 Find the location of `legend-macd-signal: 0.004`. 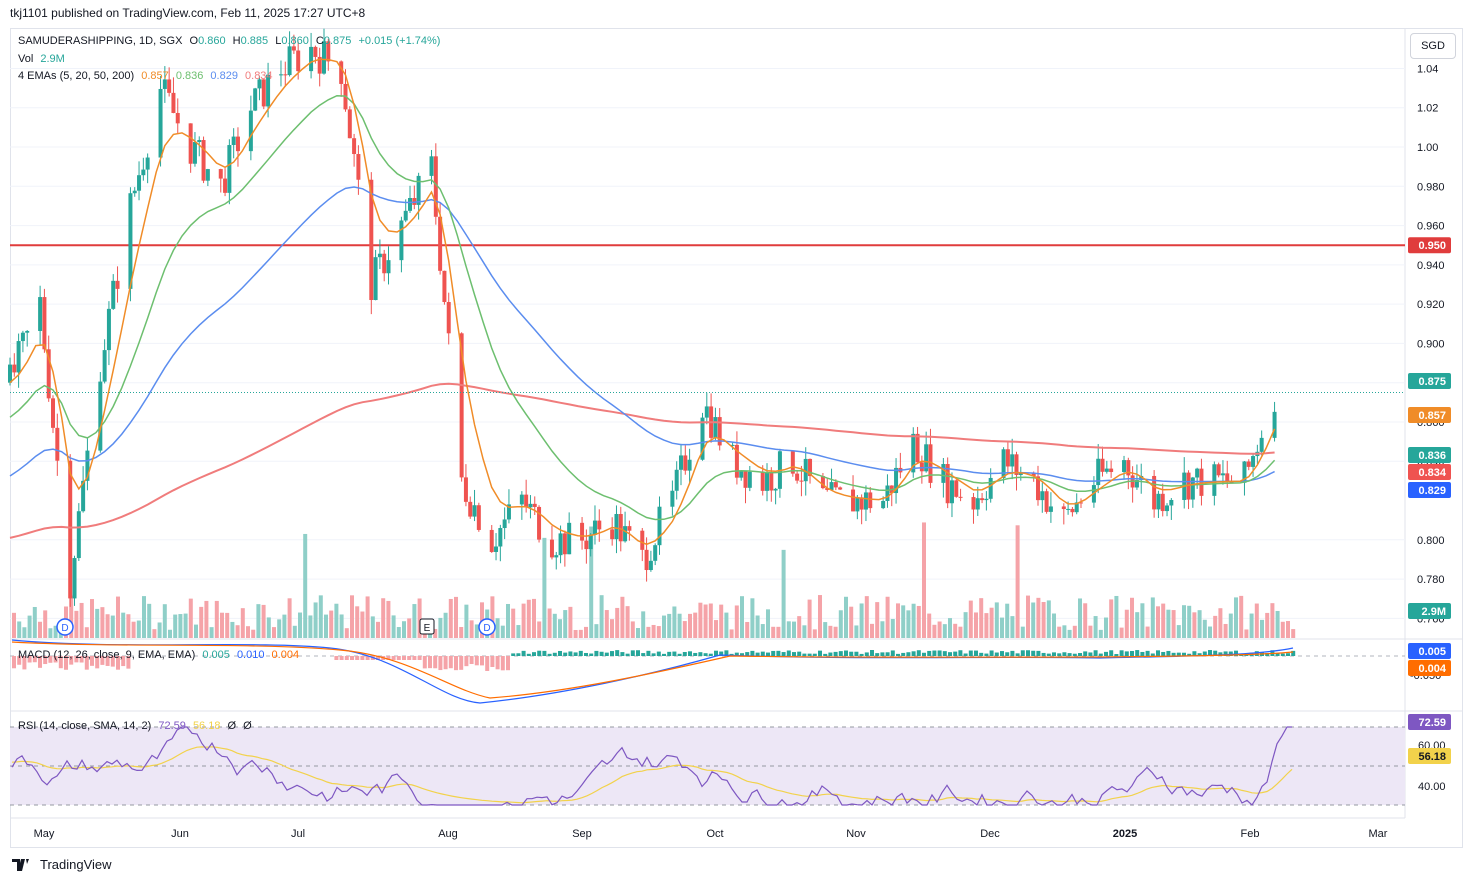

legend-macd-signal: 0.004 is located at coordinates (285, 655).